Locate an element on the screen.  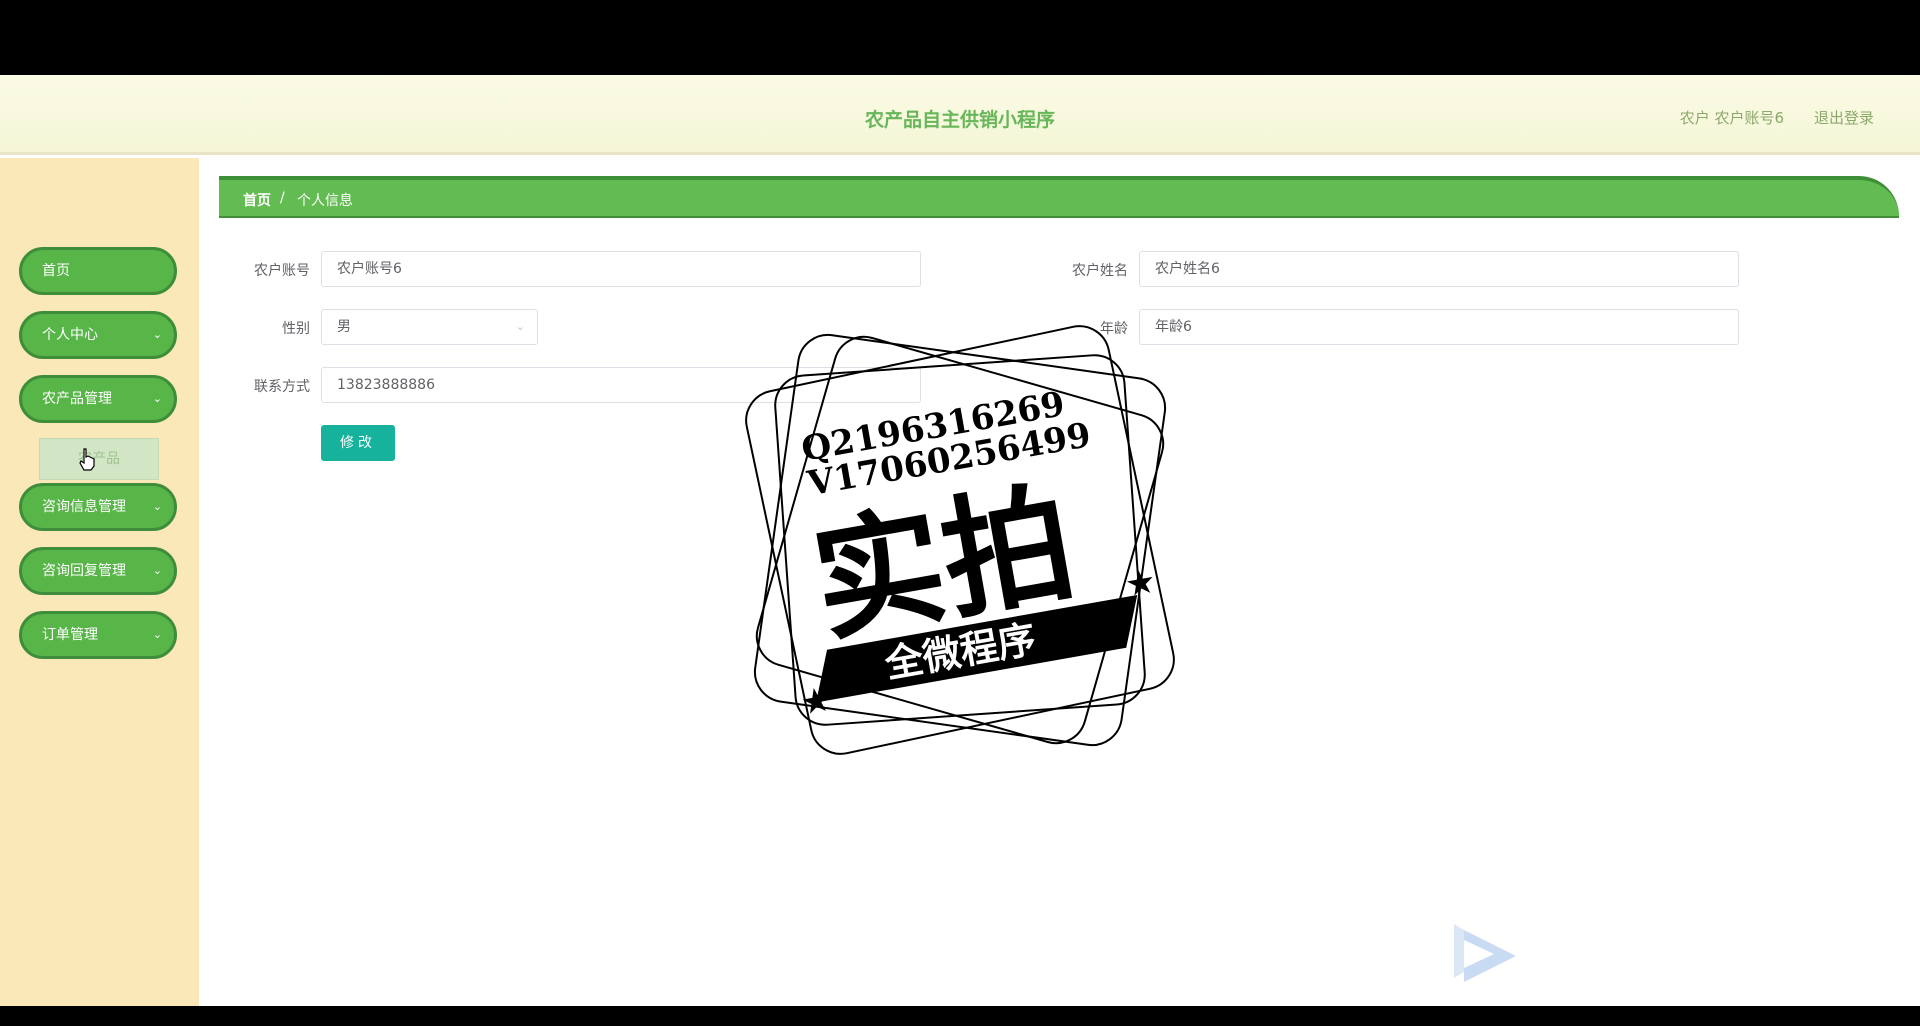
age-field: 年龄6 is located at coordinates (1439, 327).